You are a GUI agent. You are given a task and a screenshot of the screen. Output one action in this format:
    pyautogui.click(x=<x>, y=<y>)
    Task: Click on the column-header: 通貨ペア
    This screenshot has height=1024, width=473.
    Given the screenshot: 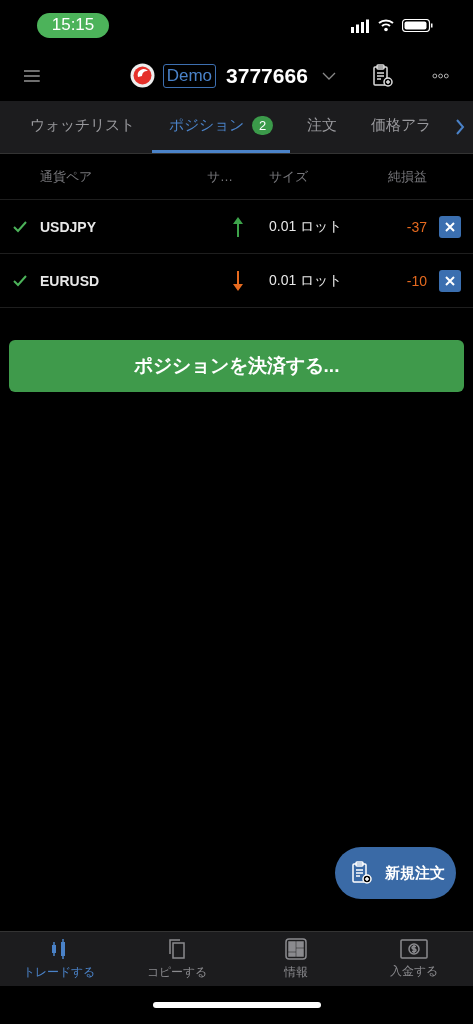 What is the action you would take?
    pyautogui.click(x=66, y=176)
    